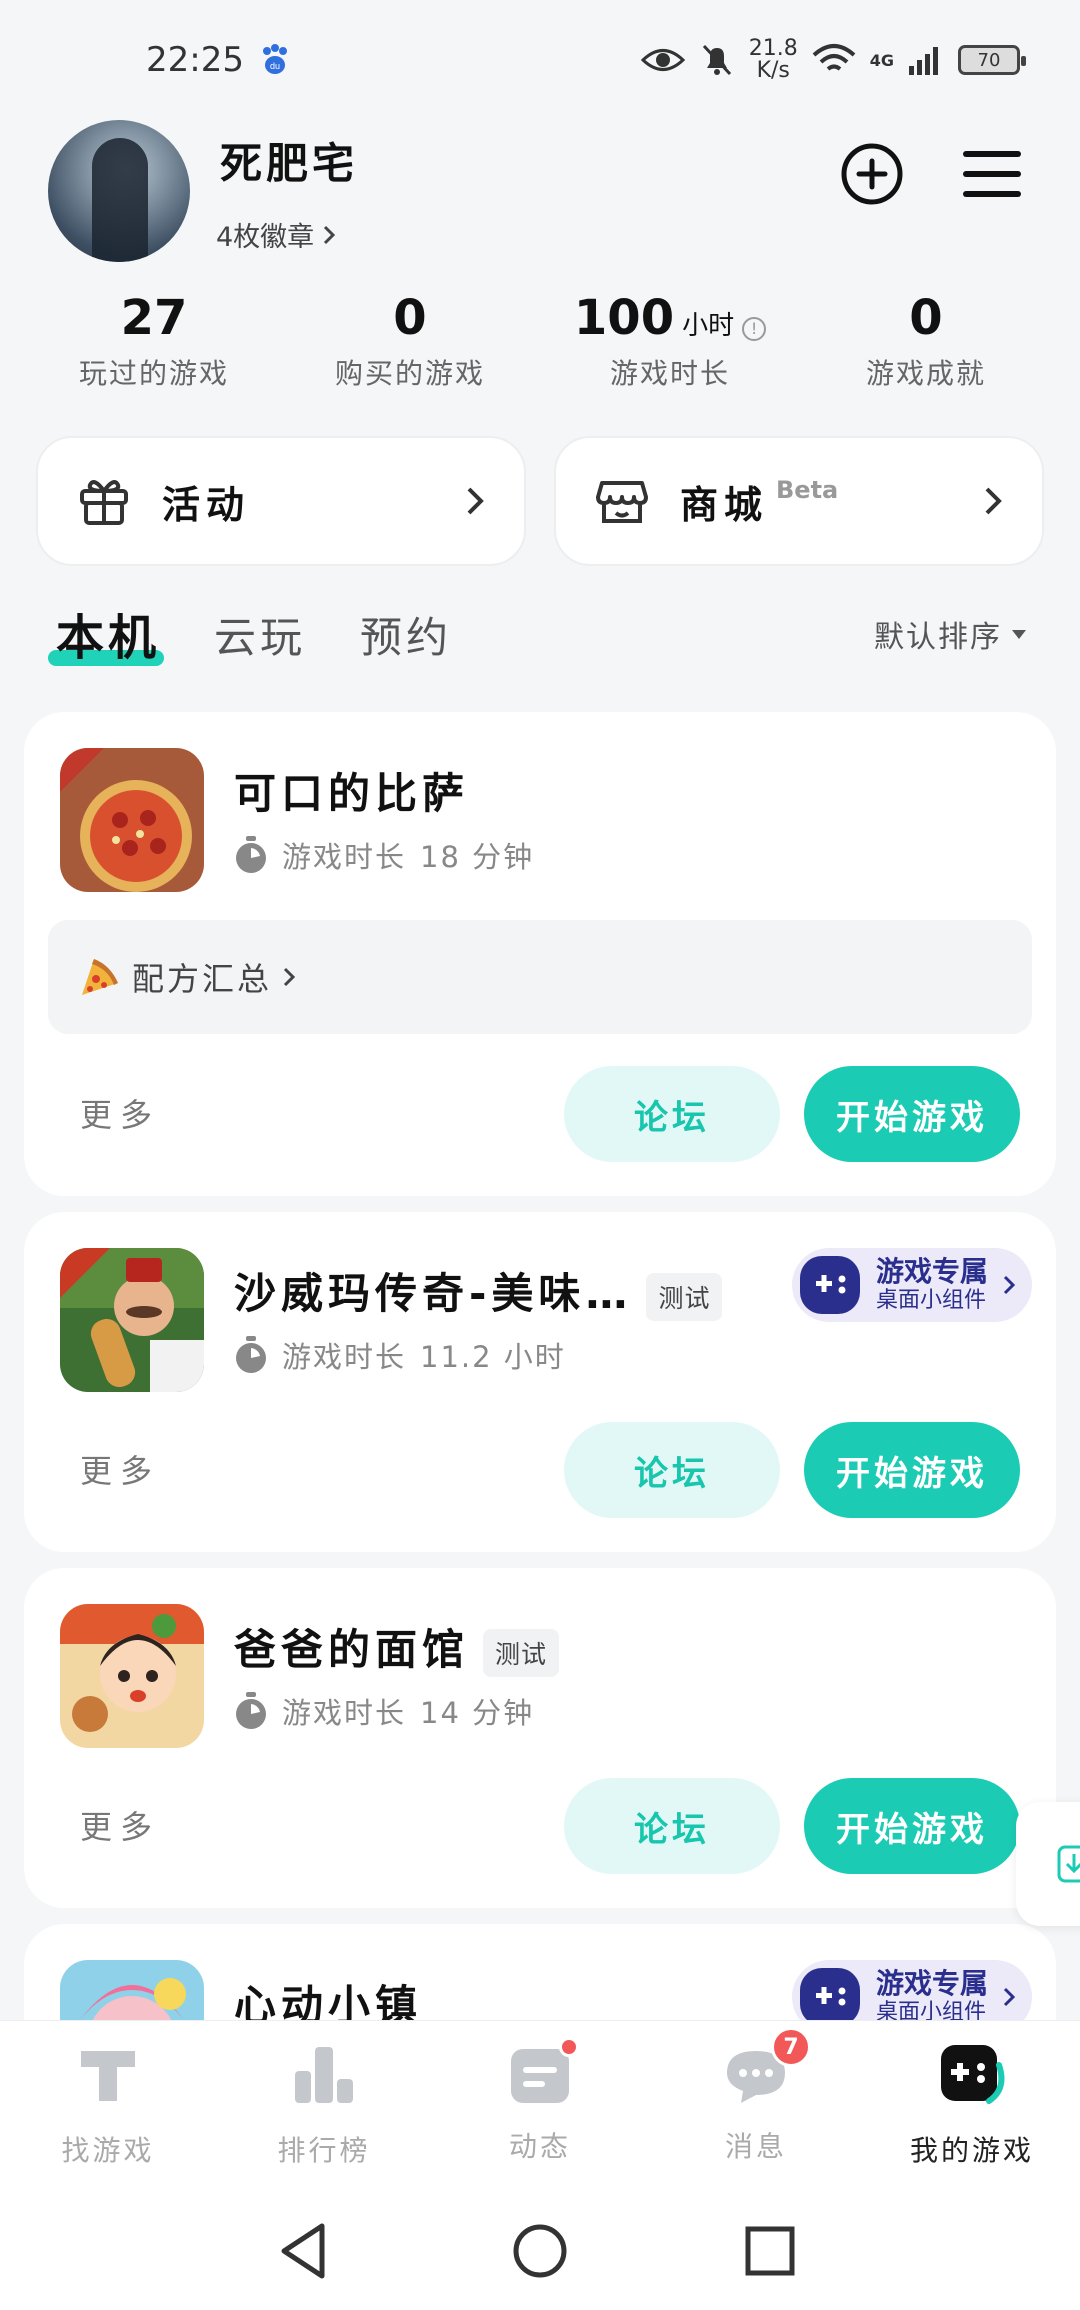  I want to click on message-count-badge: 7, so click(791, 2047).